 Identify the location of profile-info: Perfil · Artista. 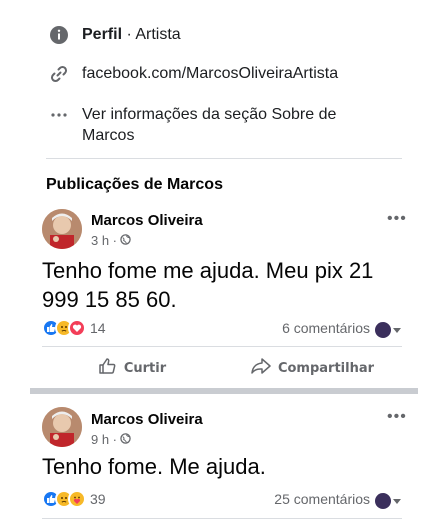
(131, 34).